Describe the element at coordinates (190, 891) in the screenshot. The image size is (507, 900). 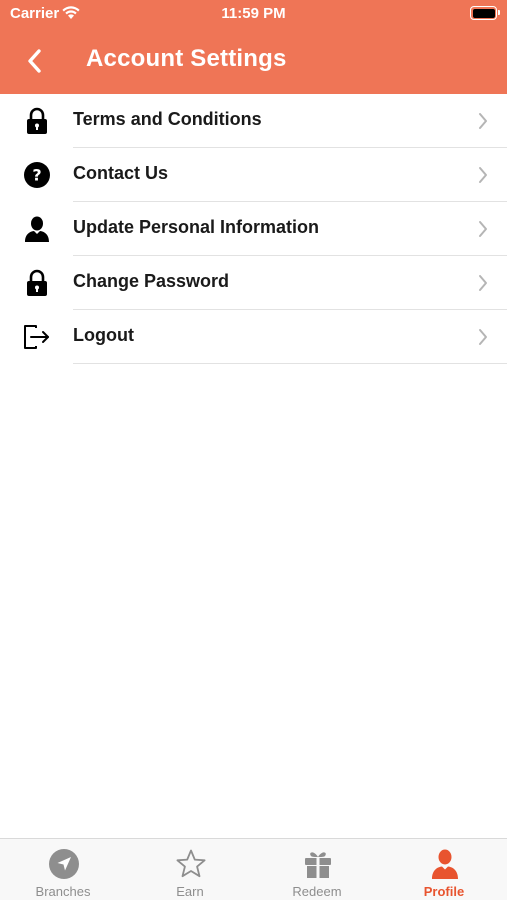
I see `tab-label: Earn` at that location.